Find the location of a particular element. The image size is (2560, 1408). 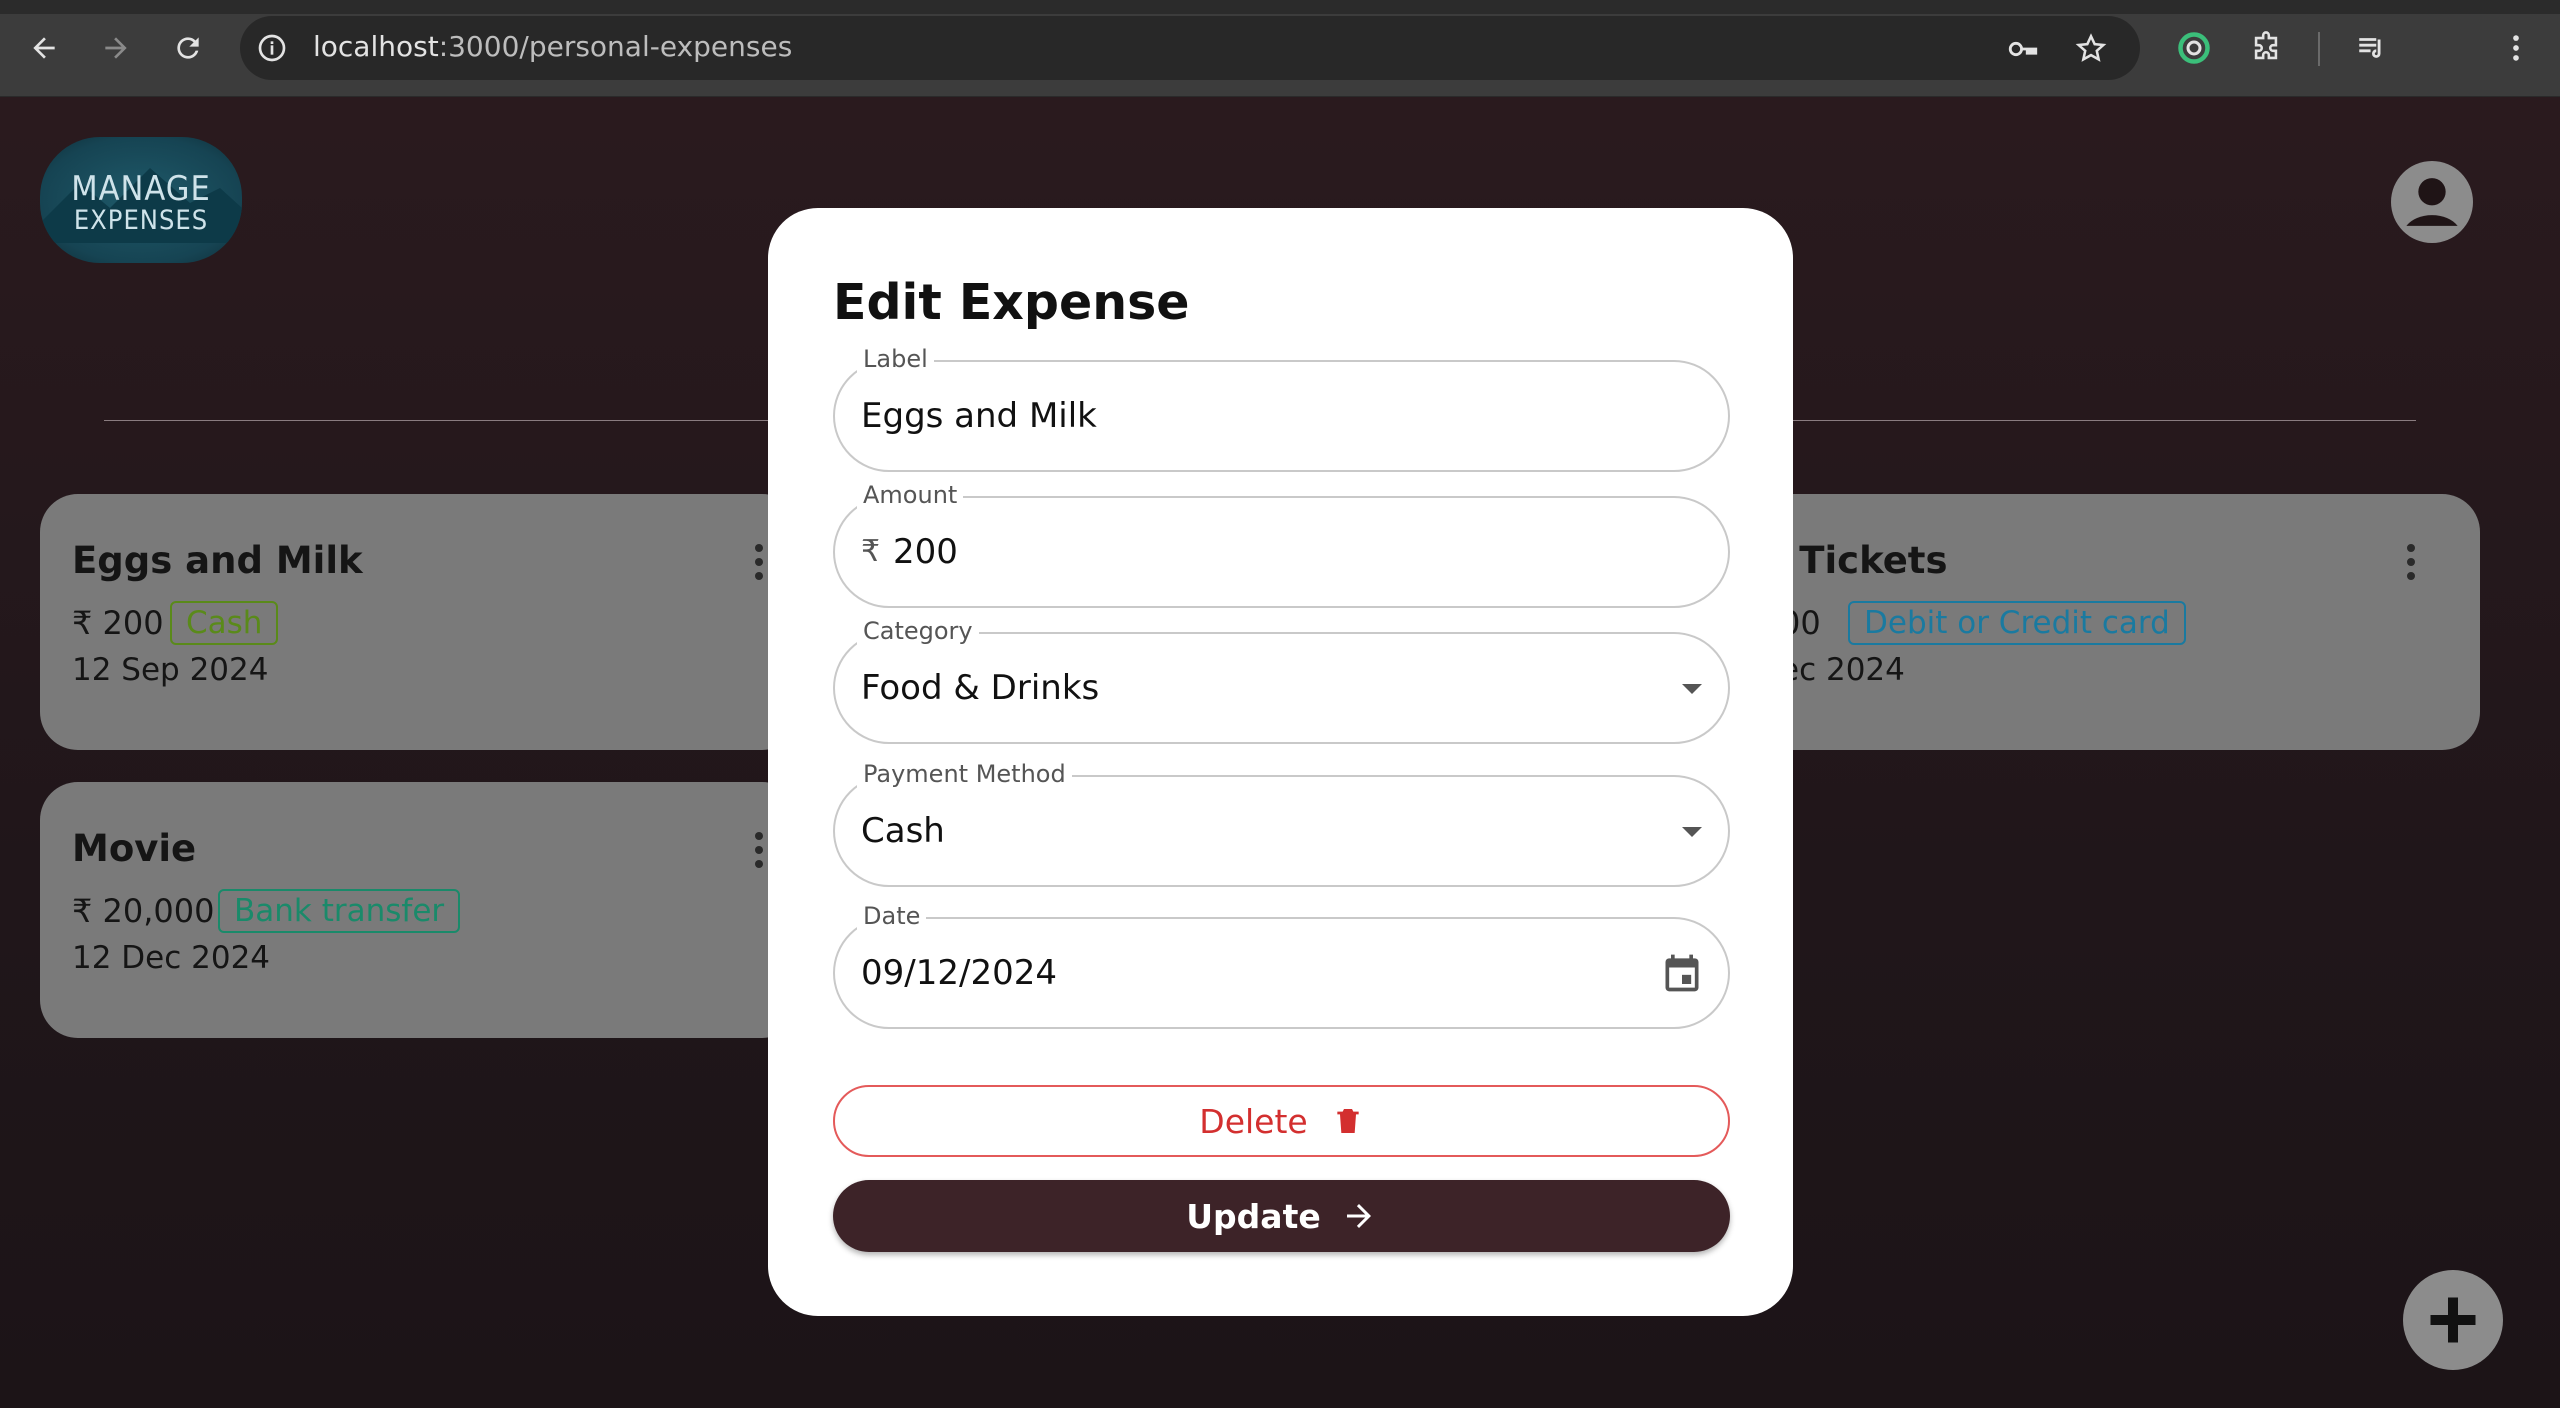

puzzle-icon is located at coordinates (2266, 45).